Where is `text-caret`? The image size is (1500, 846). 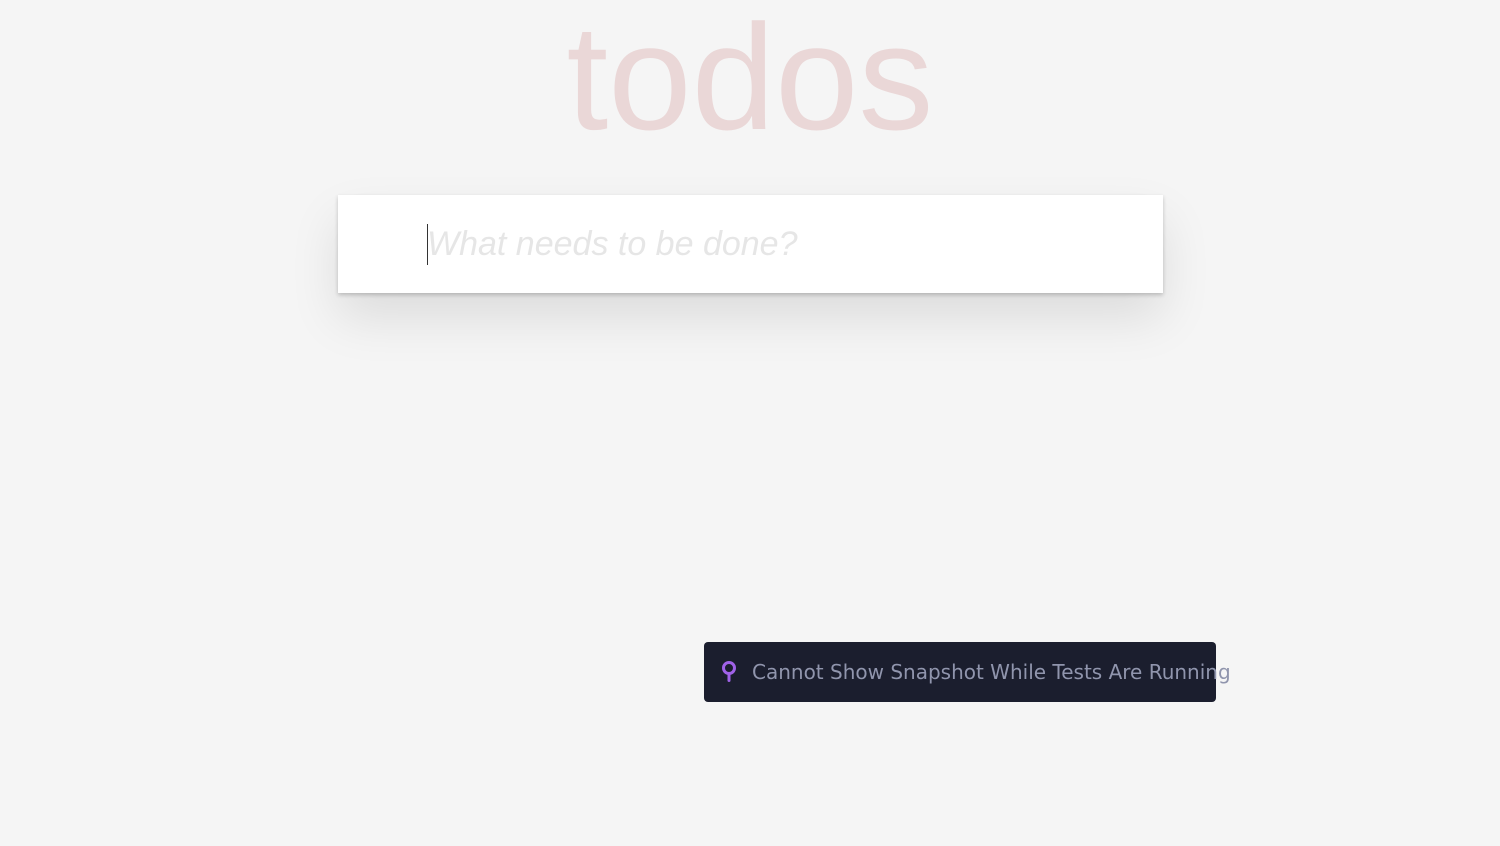 text-caret is located at coordinates (427, 244).